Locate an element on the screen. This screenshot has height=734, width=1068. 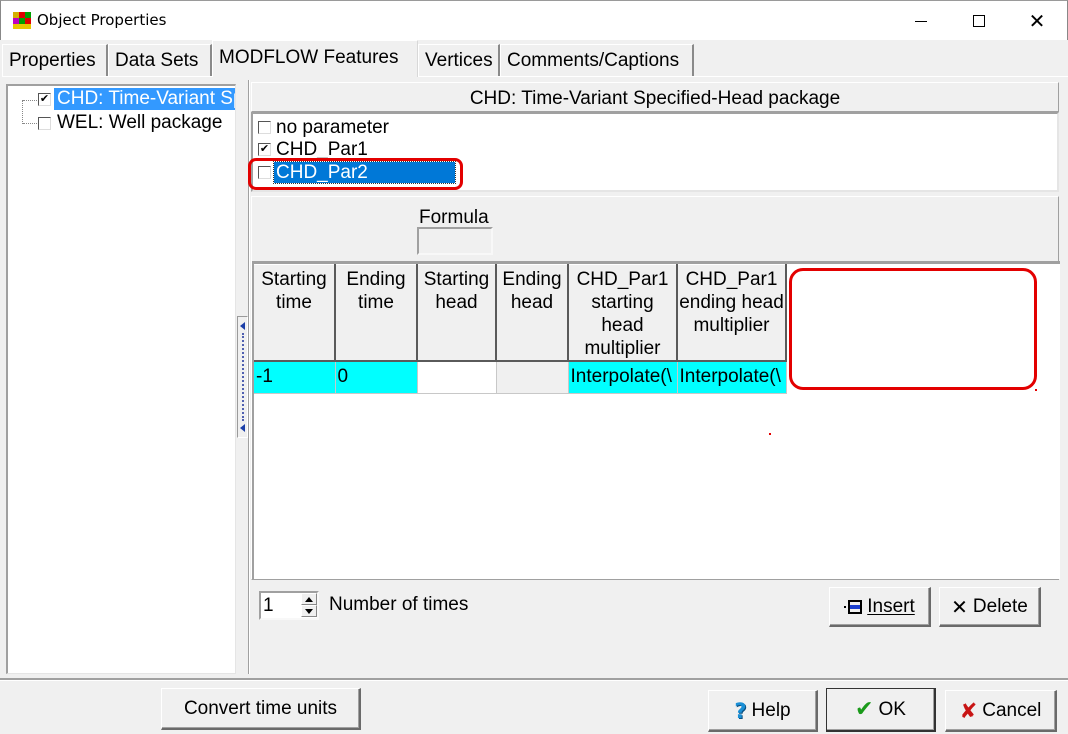
column-header-ending-head: Ending head is located at coordinates (532, 313).